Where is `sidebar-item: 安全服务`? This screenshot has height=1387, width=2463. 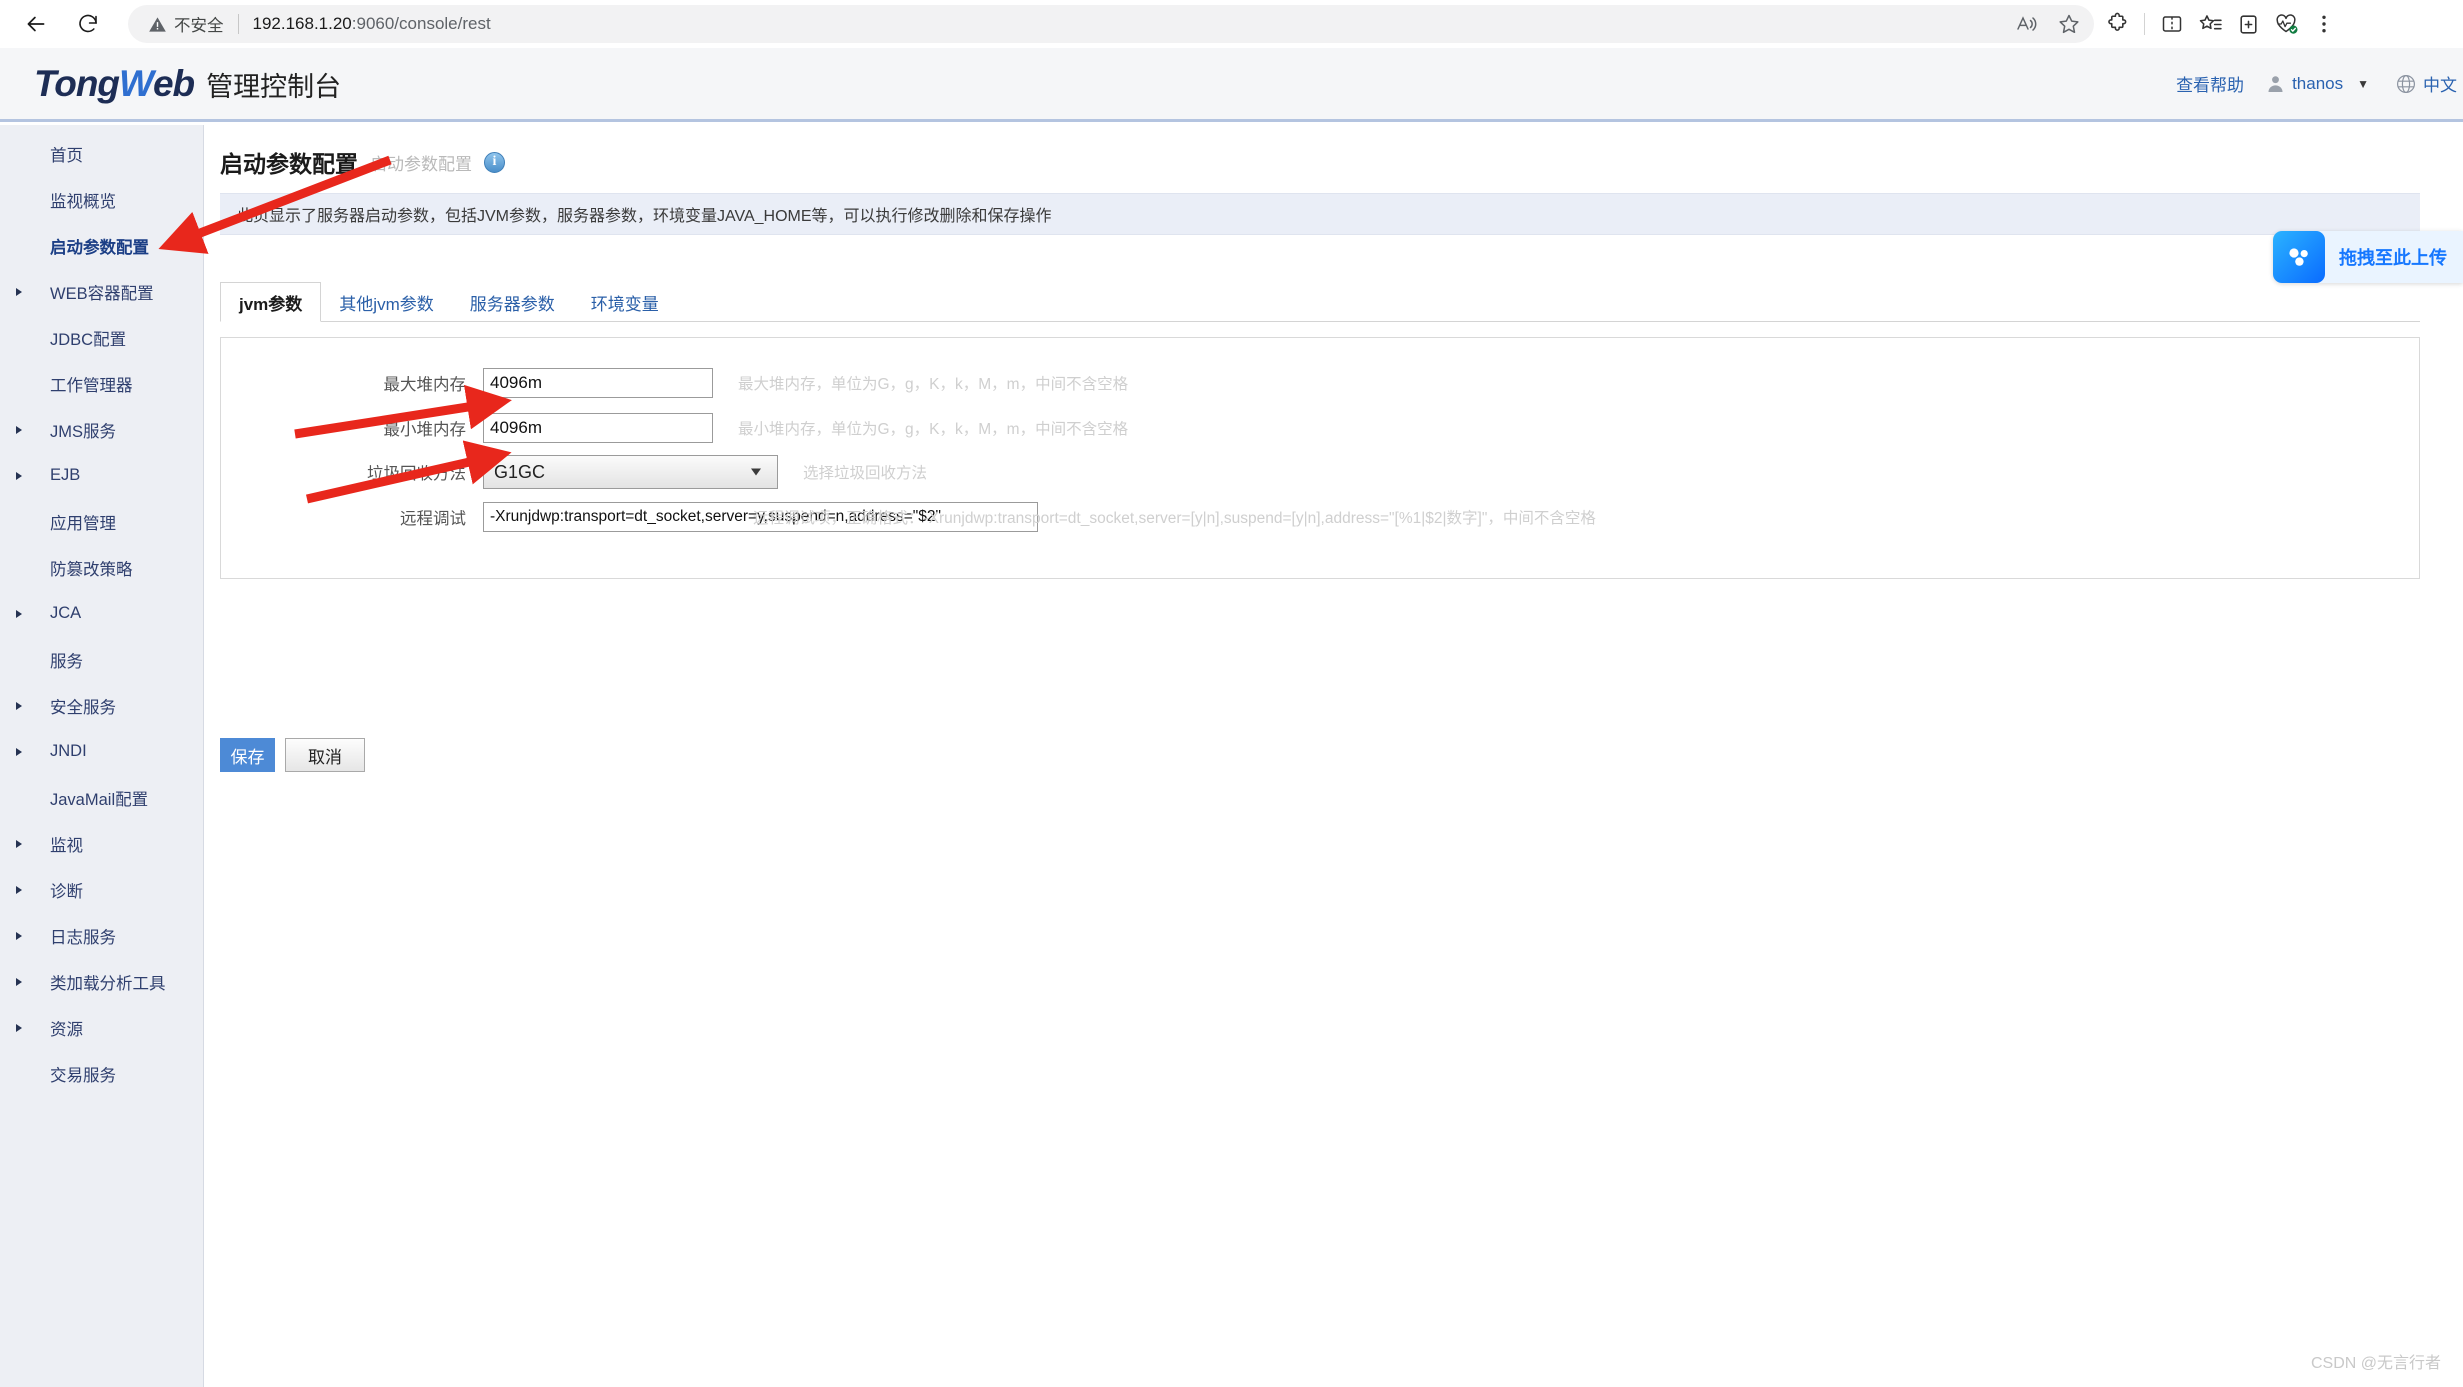 sidebar-item: 安全服务 is located at coordinates (58, 705).